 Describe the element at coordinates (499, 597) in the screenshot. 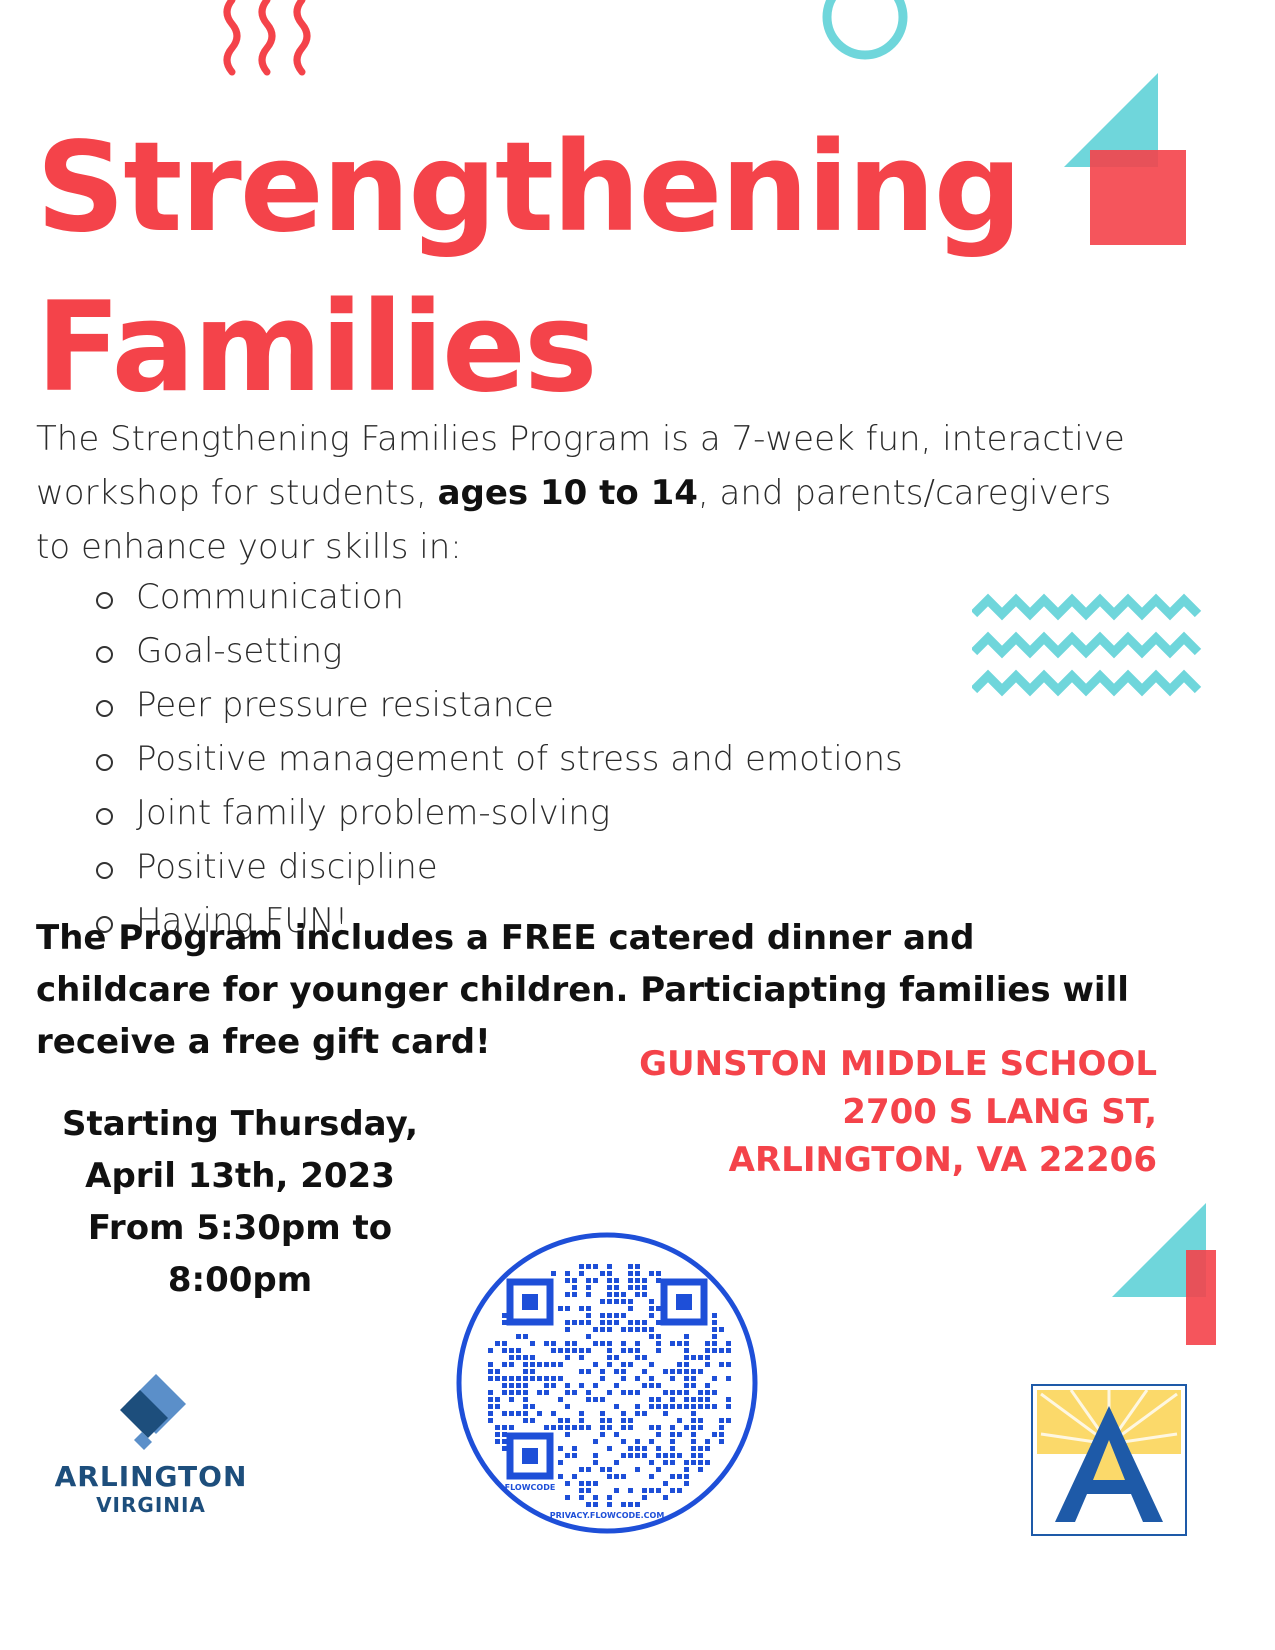

I see `list-item: Communication` at that location.